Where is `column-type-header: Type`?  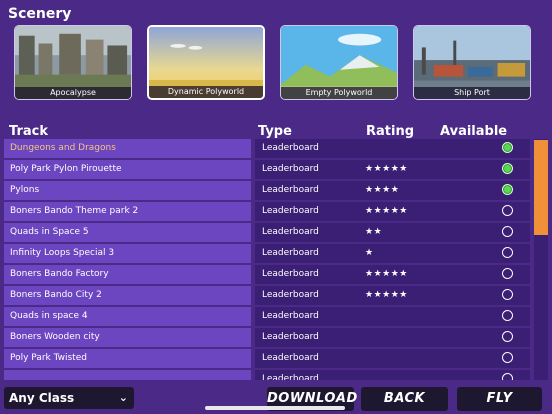
column-type-header: Type is located at coordinates (275, 131).